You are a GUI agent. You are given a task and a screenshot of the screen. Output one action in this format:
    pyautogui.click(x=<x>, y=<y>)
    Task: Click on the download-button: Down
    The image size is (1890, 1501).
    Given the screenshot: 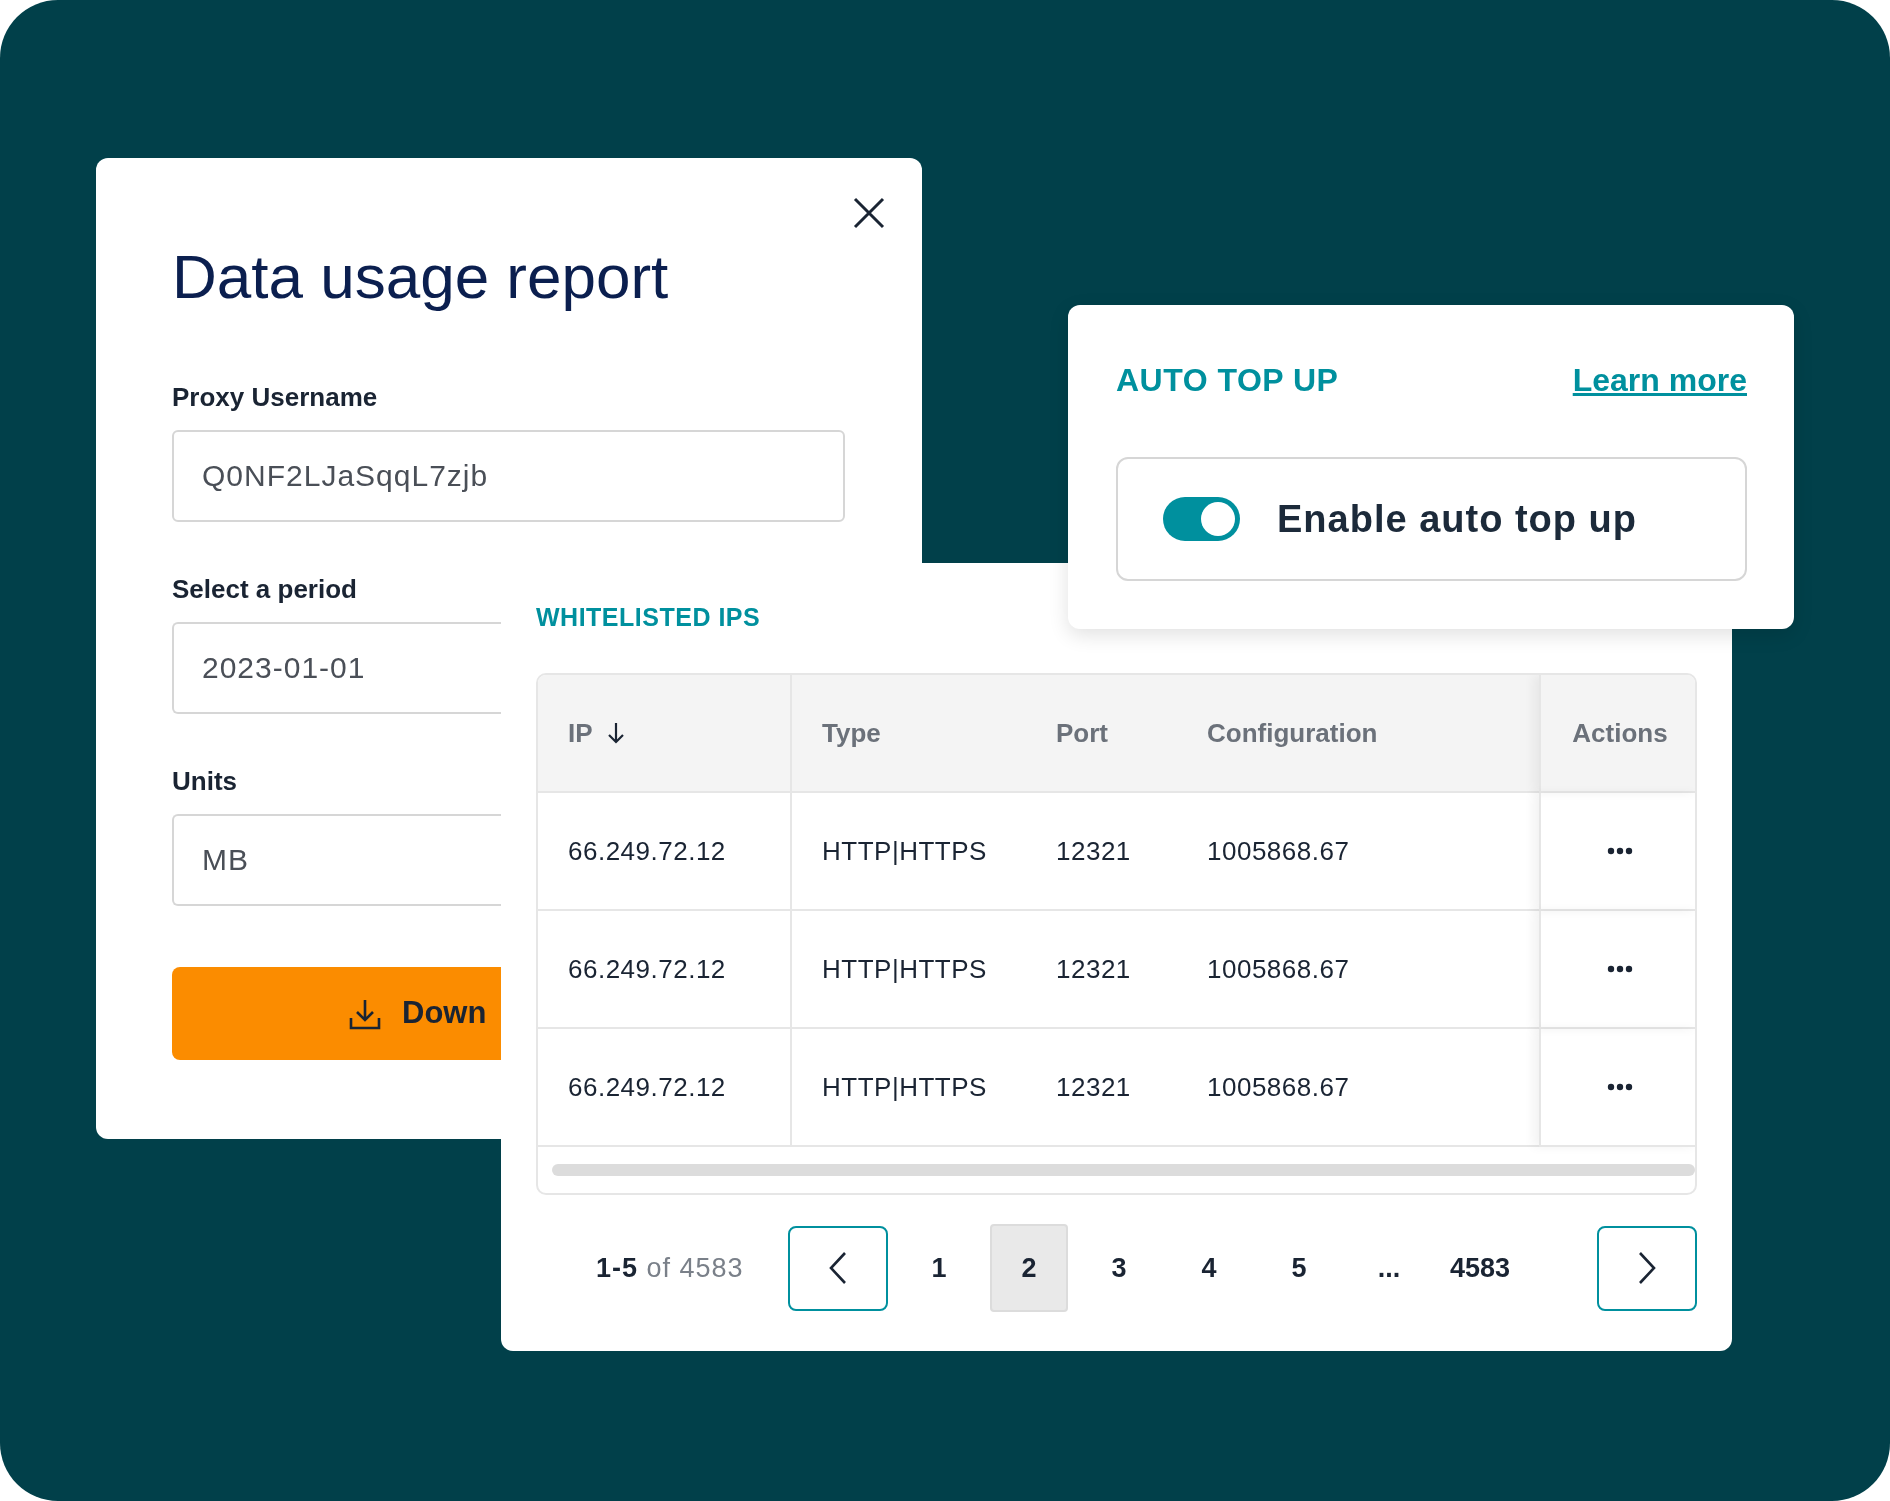 What is the action you would take?
    pyautogui.click(x=336, y=1013)
    